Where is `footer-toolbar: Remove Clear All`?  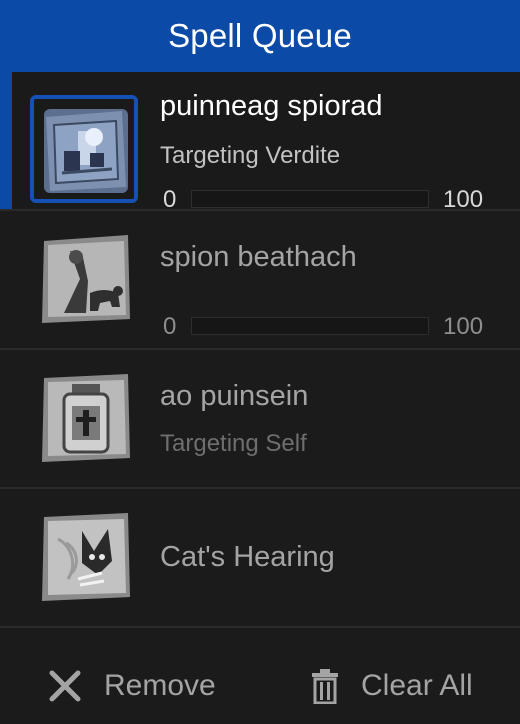
footer-toolbar: Remove Clear All is located at coordinates (260, 685).